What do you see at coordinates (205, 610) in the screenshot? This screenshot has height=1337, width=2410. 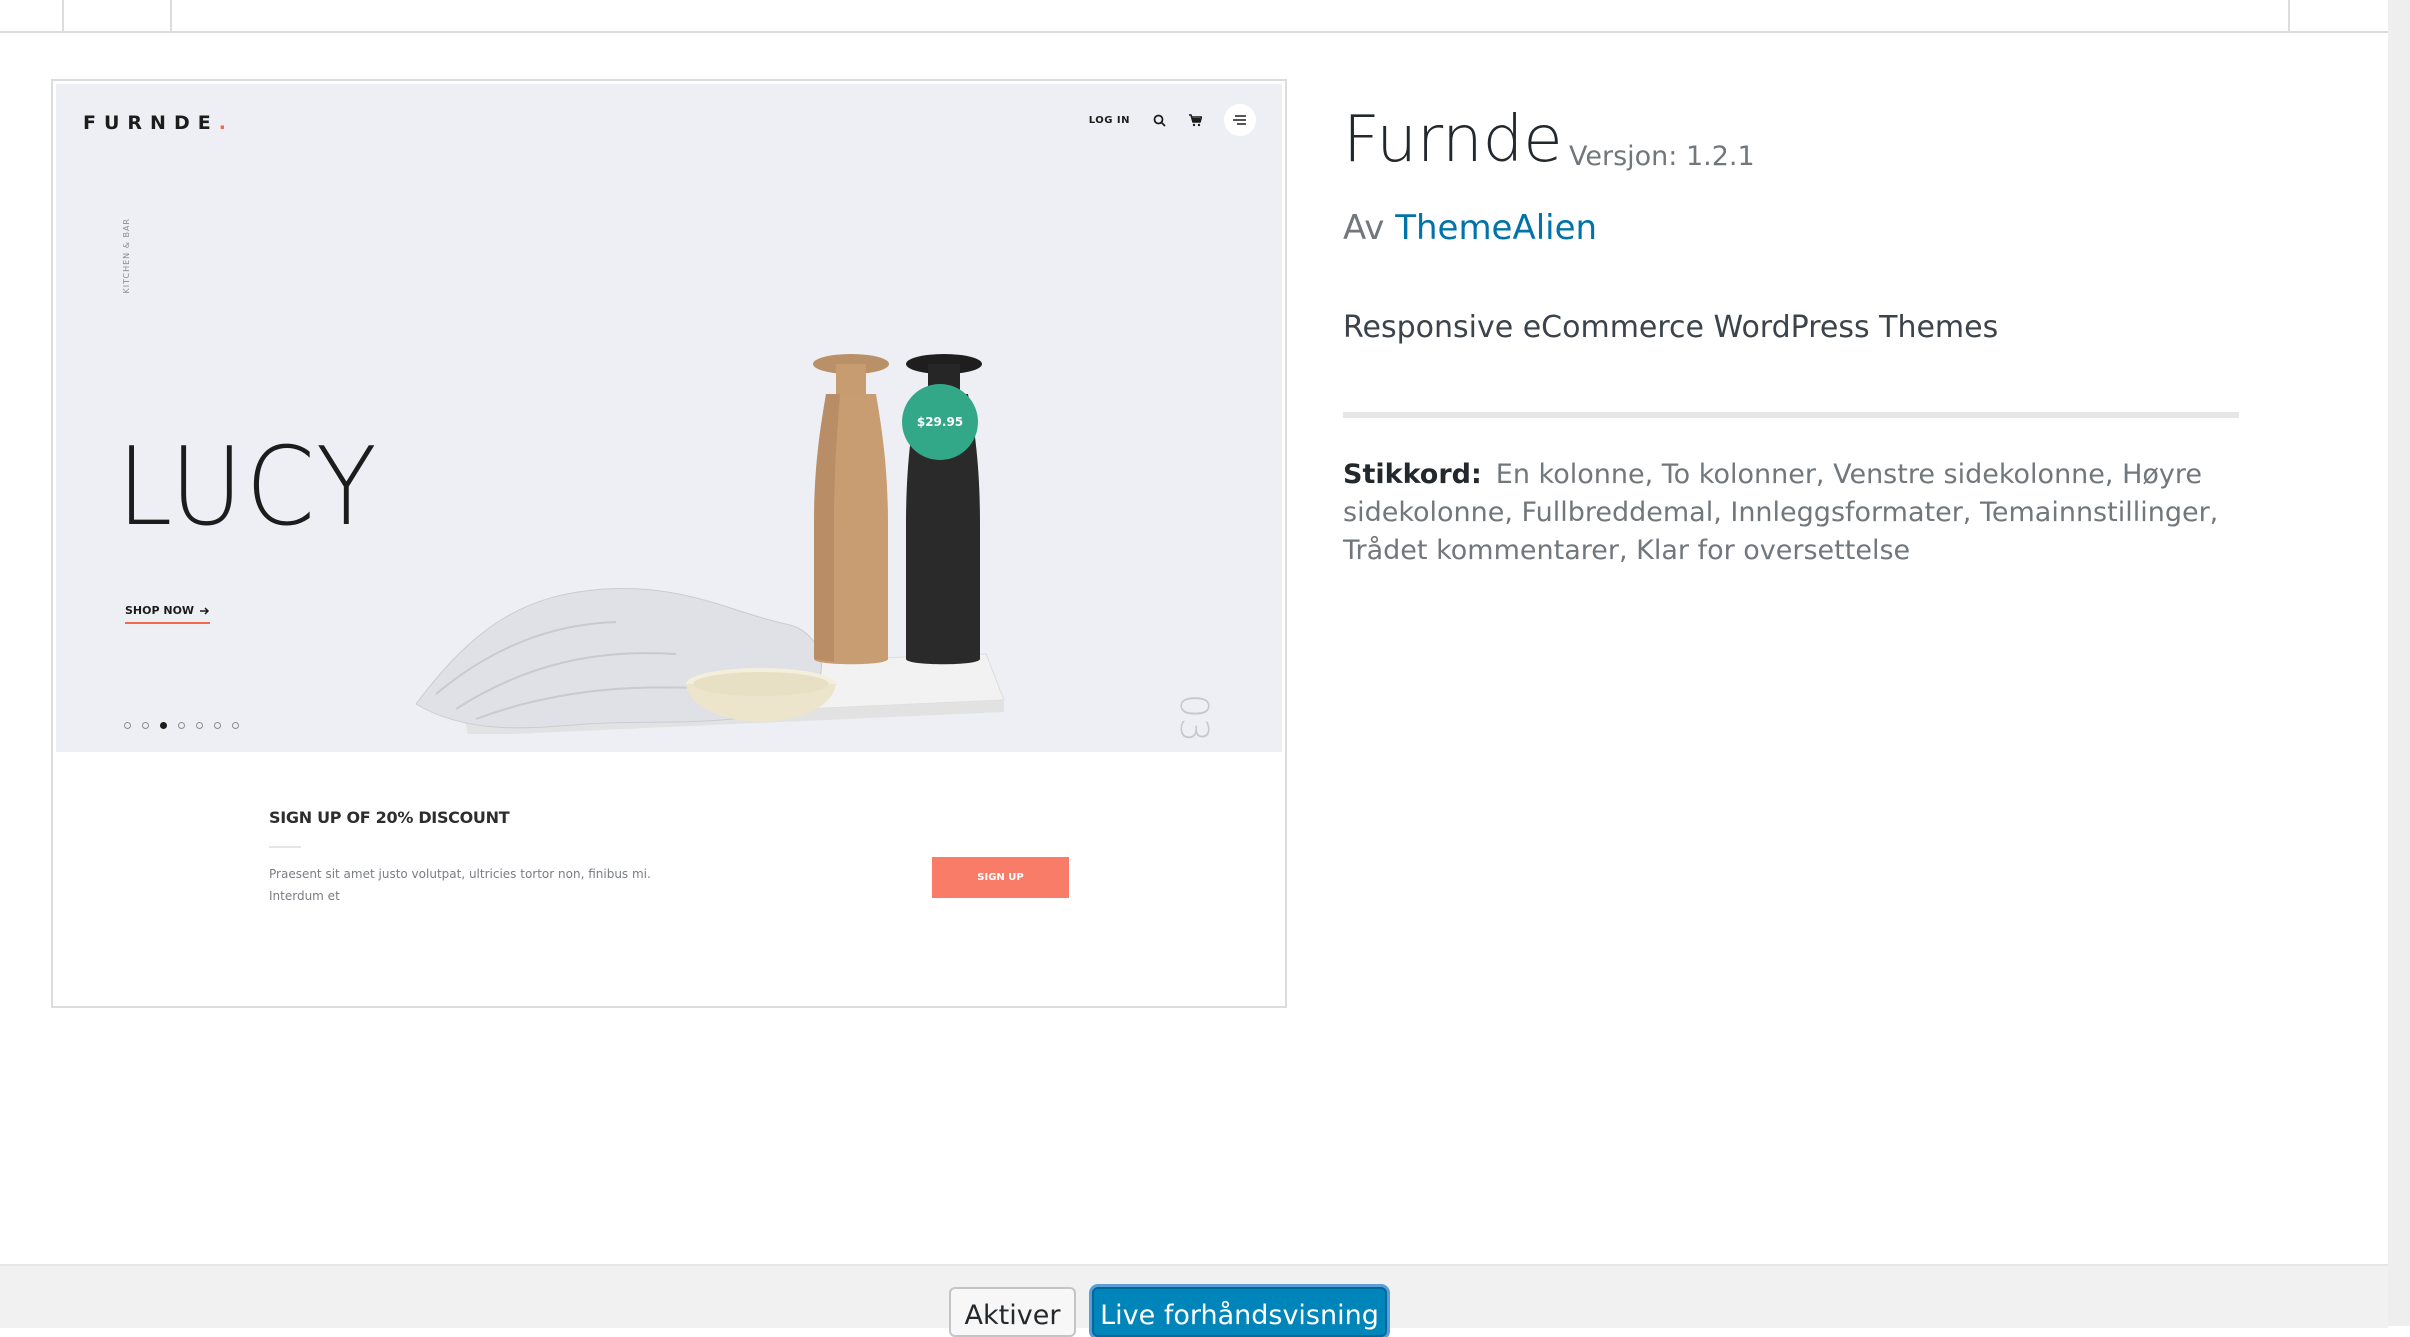 I see `arrow-right-icon` at bounding box center [205, 610].